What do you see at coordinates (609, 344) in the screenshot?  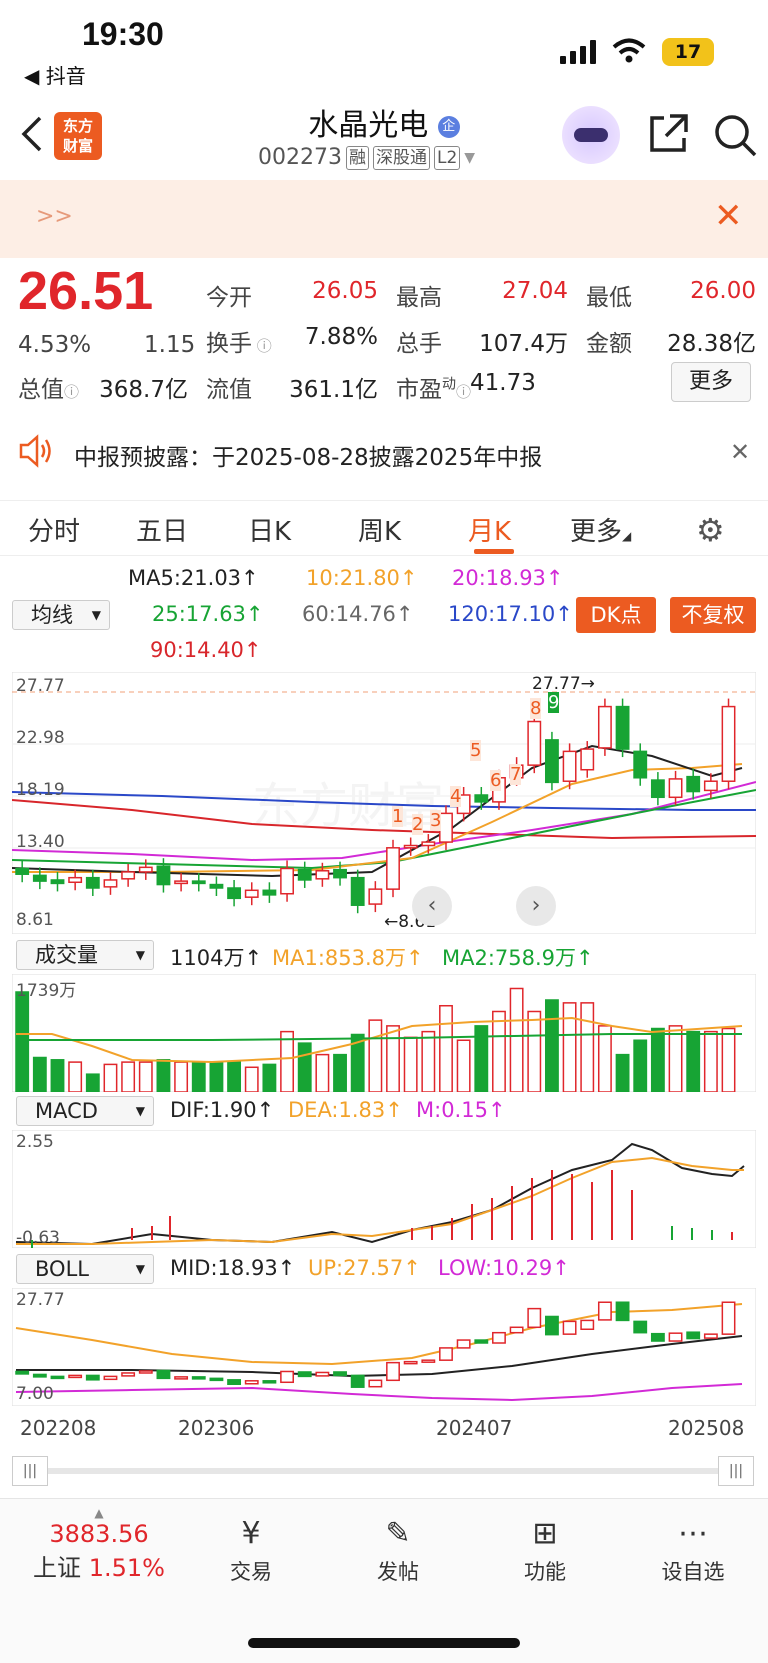 I see `amount-label: 金额` at bounding box center [609, 344].